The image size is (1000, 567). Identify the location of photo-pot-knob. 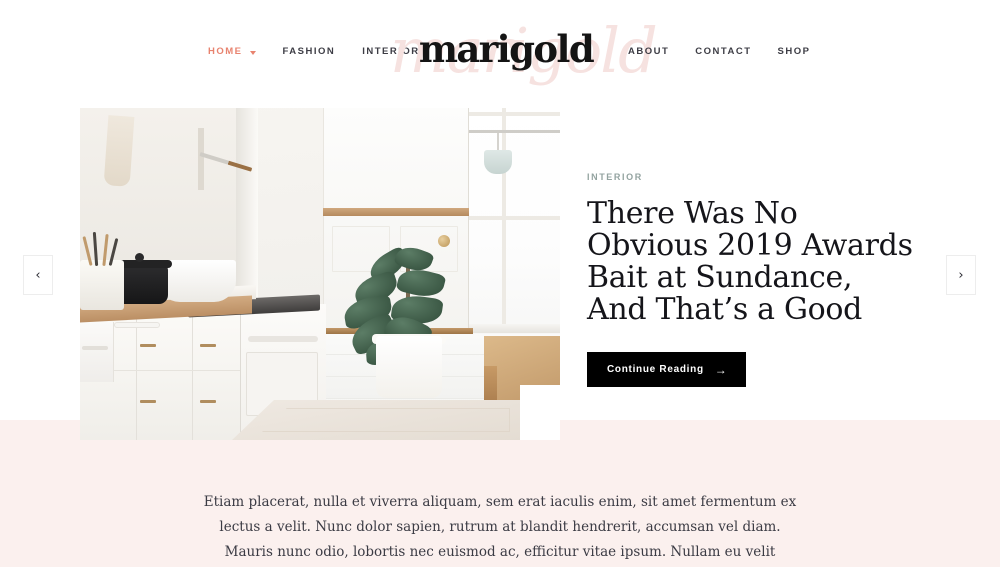
(139, 257).